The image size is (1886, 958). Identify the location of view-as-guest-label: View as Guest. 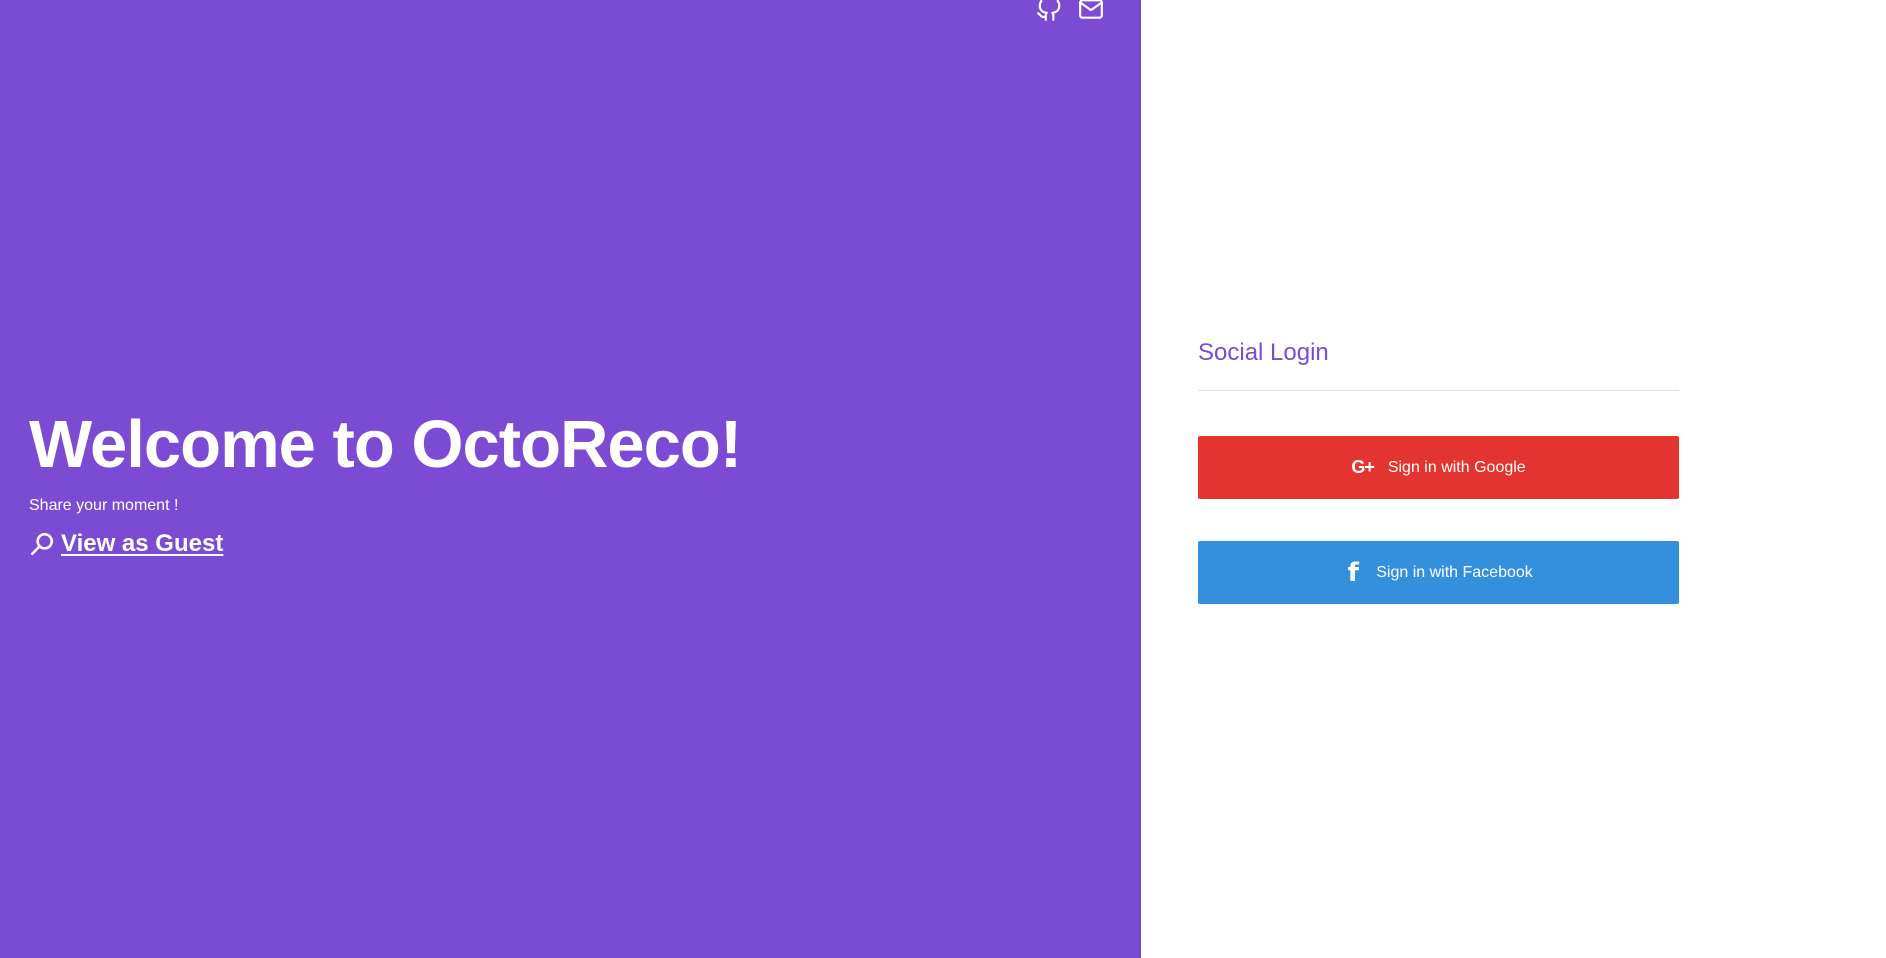
(142, 543).